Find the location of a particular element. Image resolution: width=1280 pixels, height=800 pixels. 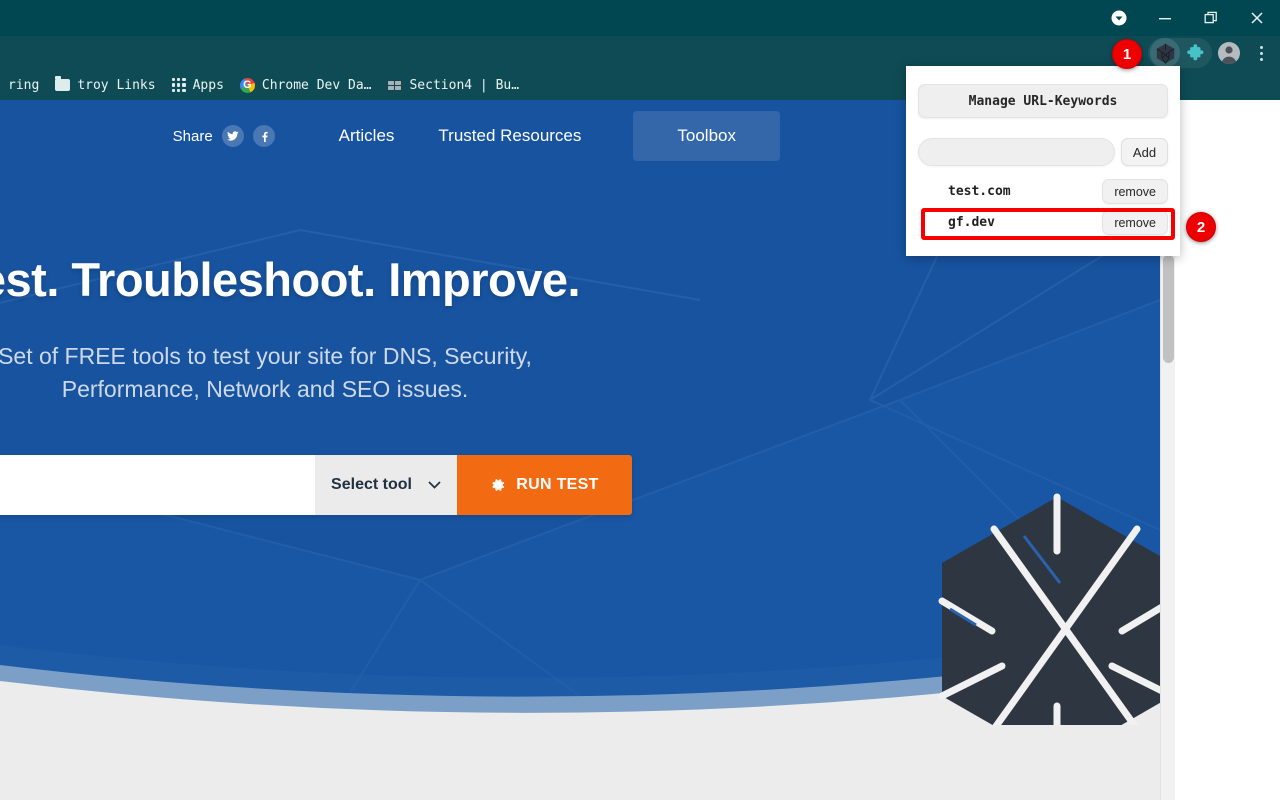

host-input is located at coordinates (157, 485).